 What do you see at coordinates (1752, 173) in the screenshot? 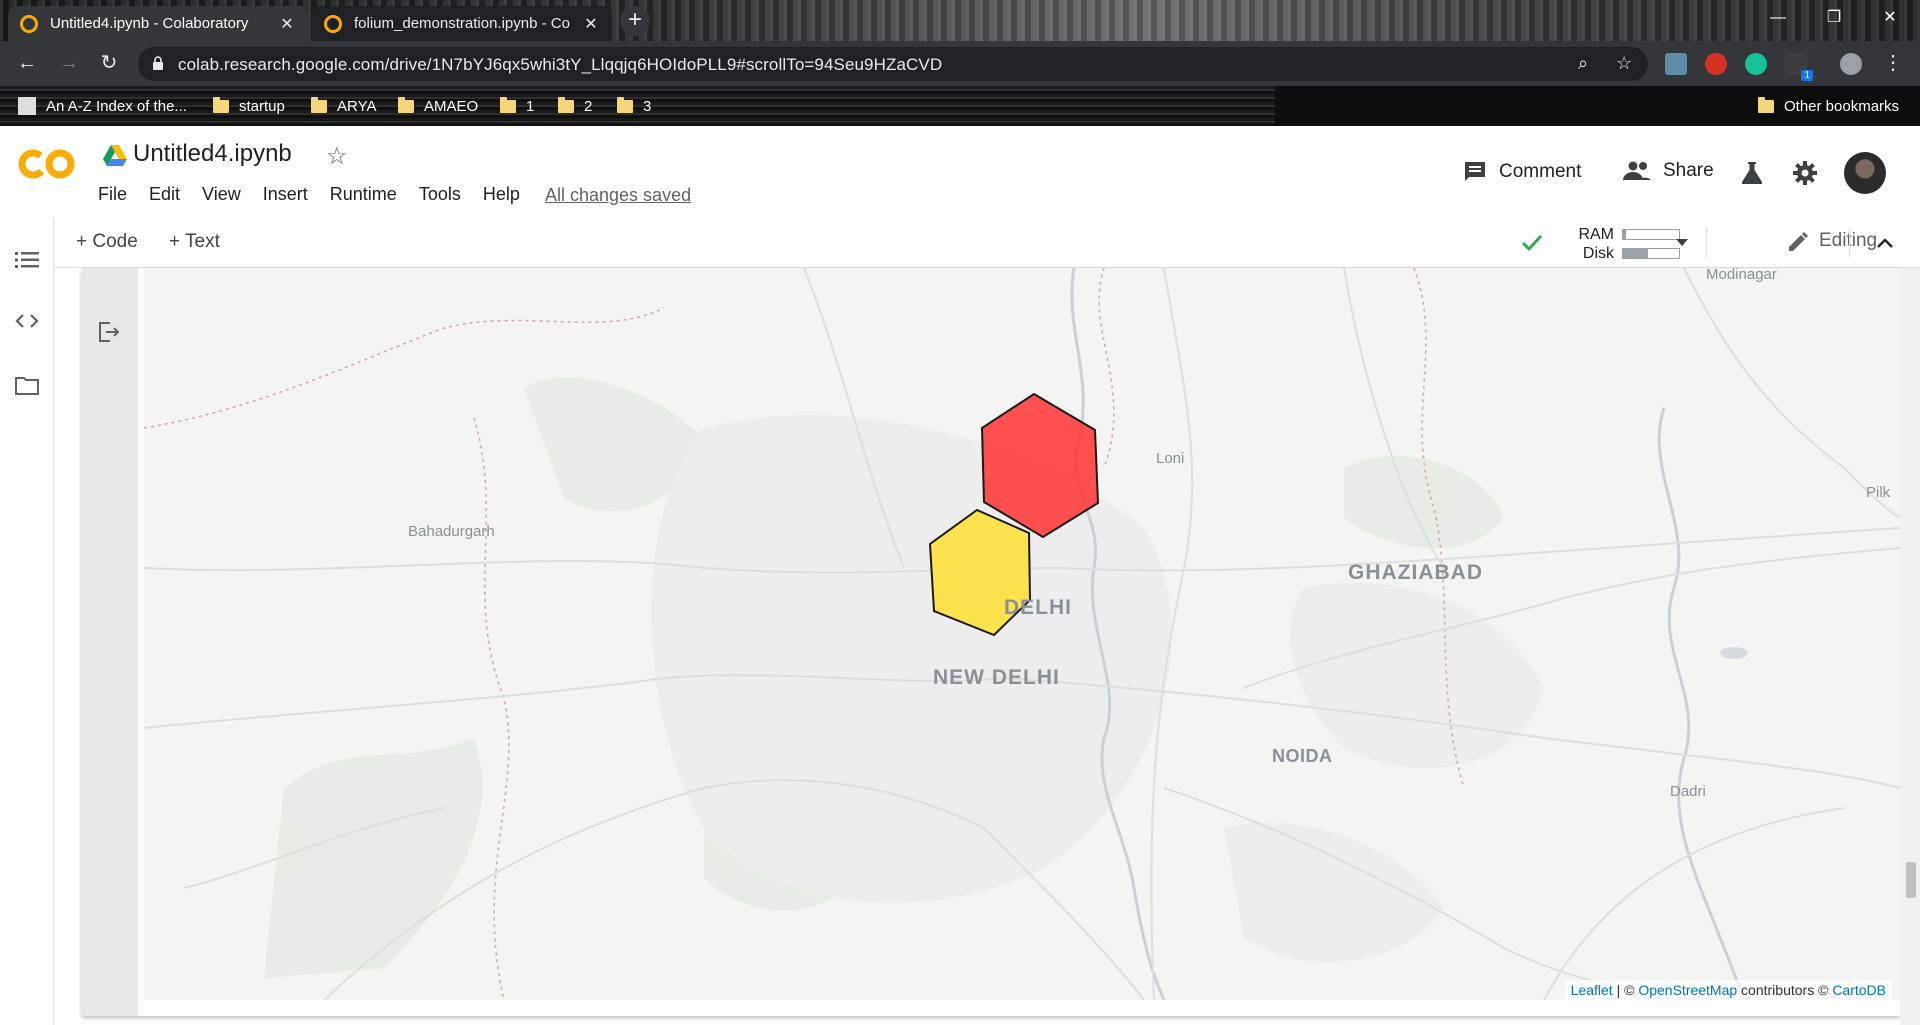
I see `flask-icon` at bounding box center [1752, 173].